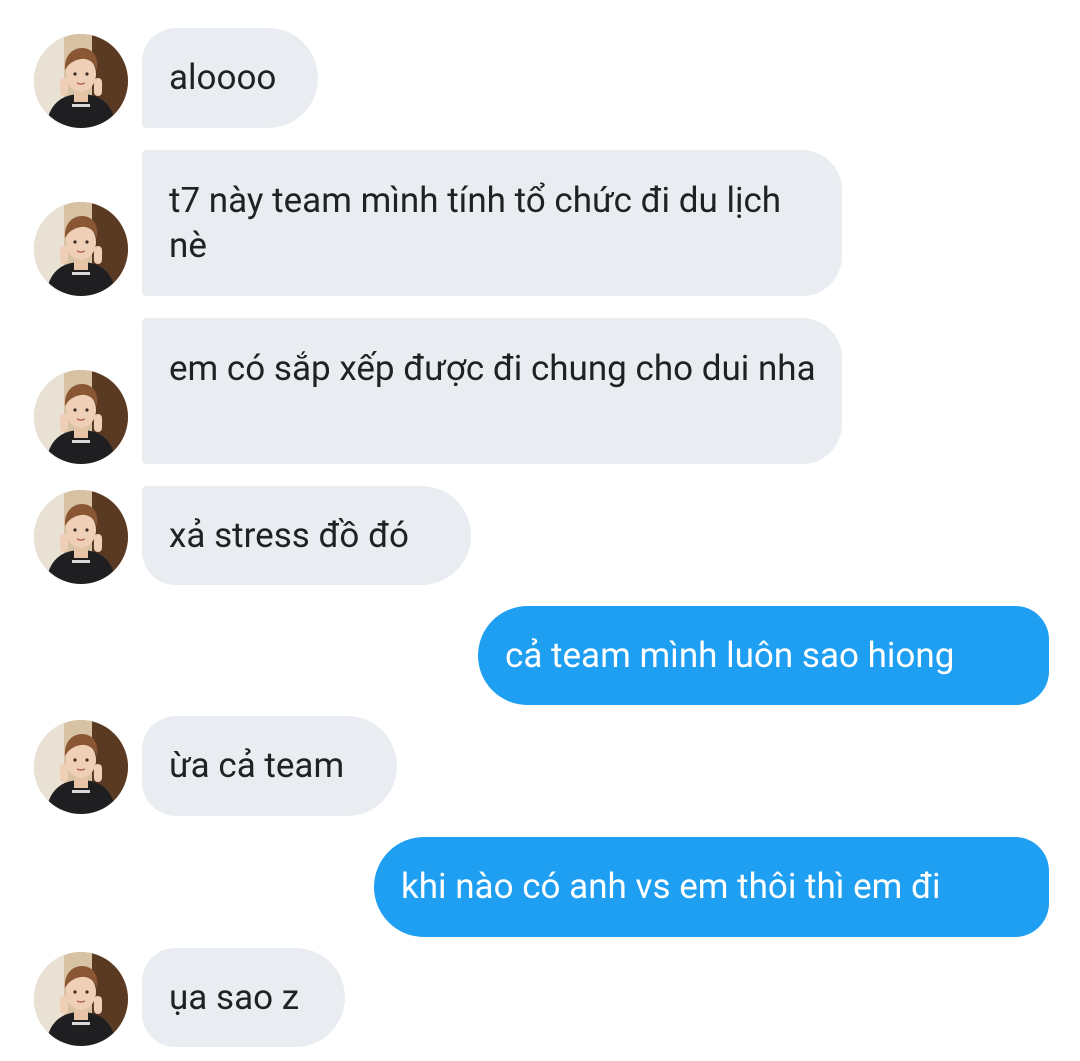  I want to click on message-text: ụa sao z, so click(234, 997).